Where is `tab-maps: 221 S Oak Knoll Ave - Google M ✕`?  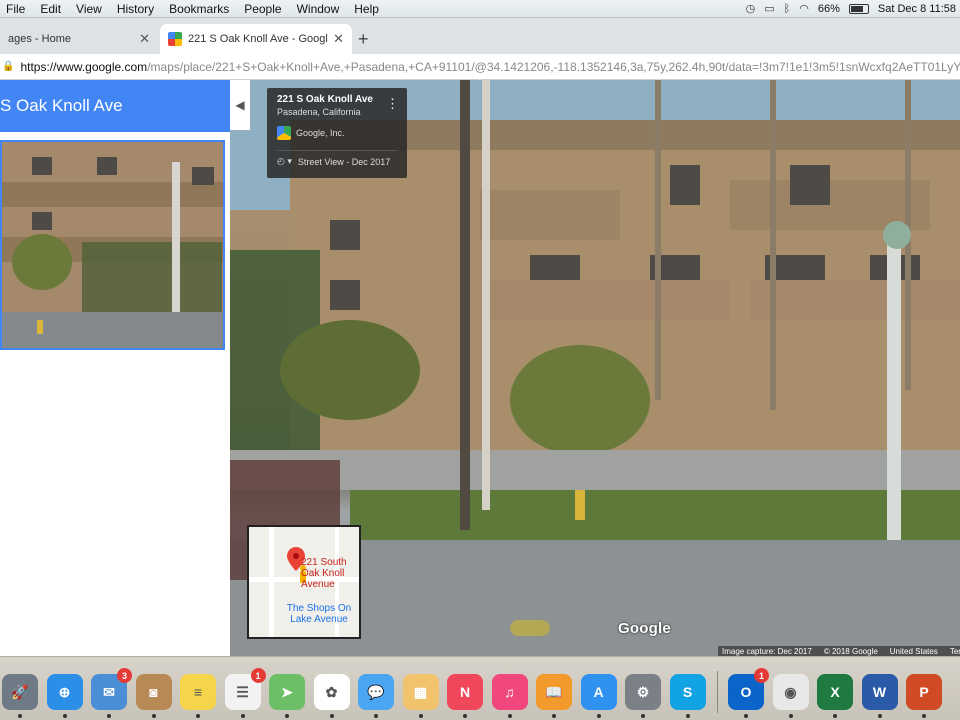 tab-maps: 221 S Oak Knoll Ave - Google M ✕ is located at coordinates (256, 39).